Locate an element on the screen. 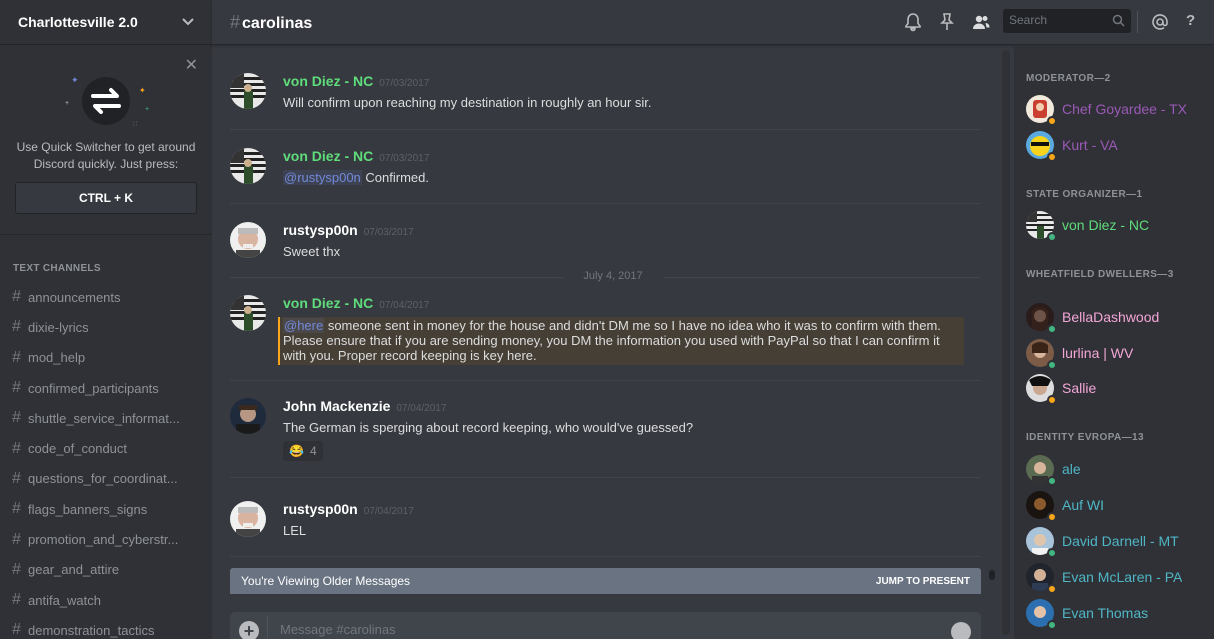 The image size is (1214, 639). member-item: ale is located at coordinates (1118, 469).